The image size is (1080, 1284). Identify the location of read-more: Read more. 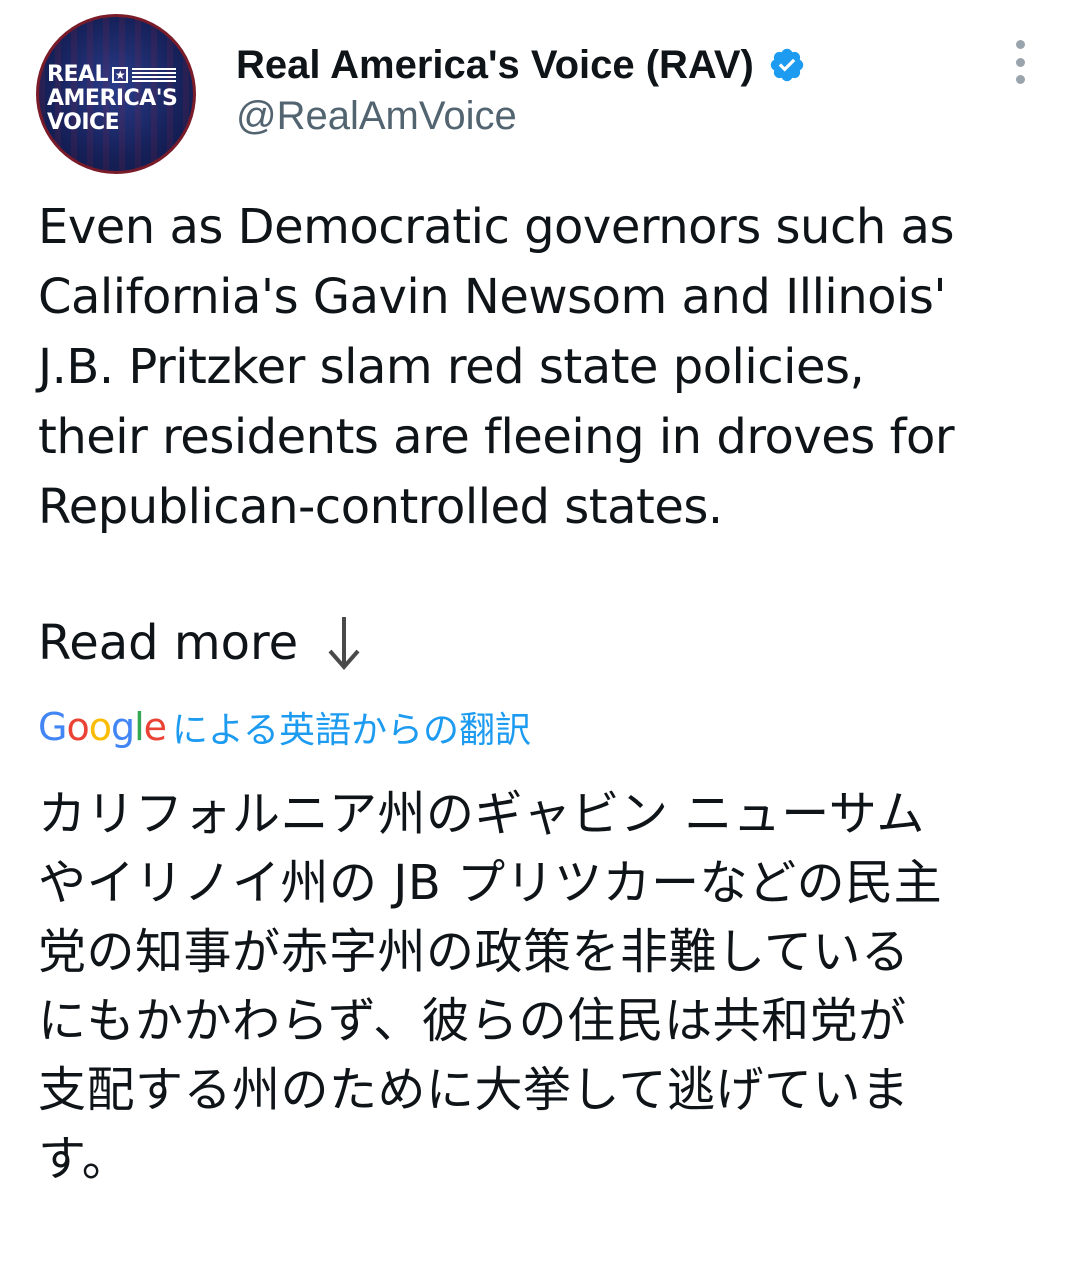
(201, 643).